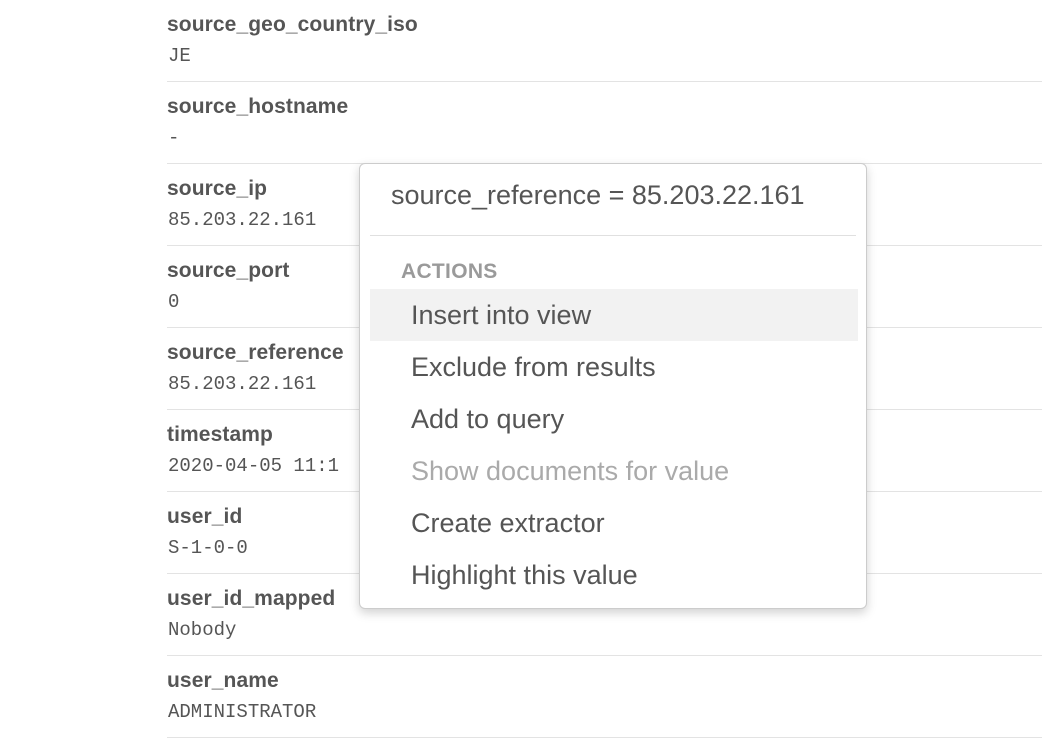 This screenshot has width=1042, height=756. What do you see at coordinates (614, 315) in the screenshot?
I see `menu-item-insert-into-view: Insert into view` at bounding box center [614, 315].